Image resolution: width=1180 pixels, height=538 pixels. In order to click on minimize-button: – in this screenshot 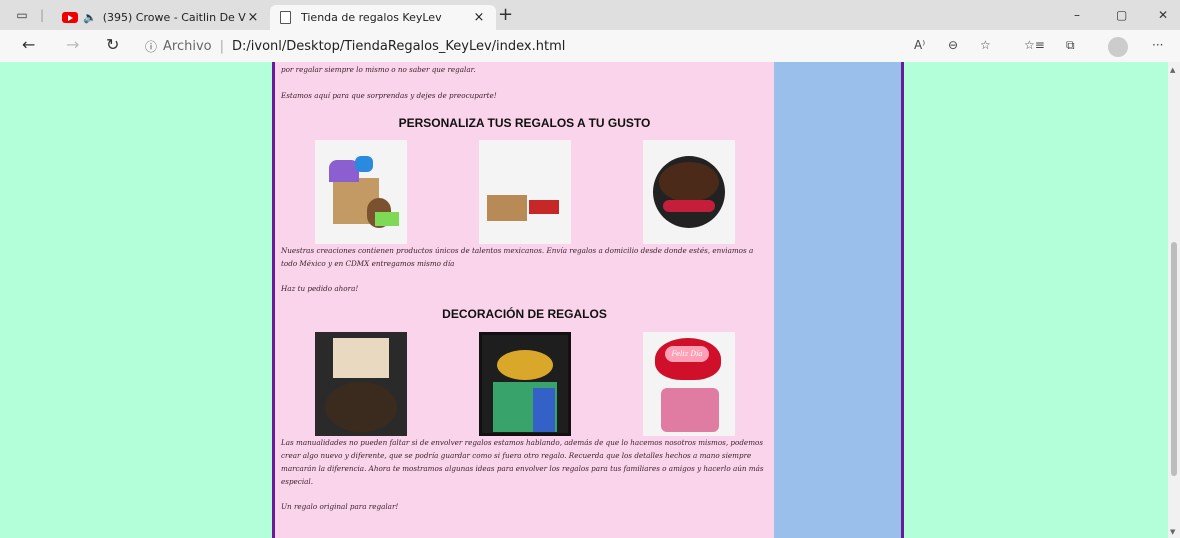, I will do `click(1077, 15)`.